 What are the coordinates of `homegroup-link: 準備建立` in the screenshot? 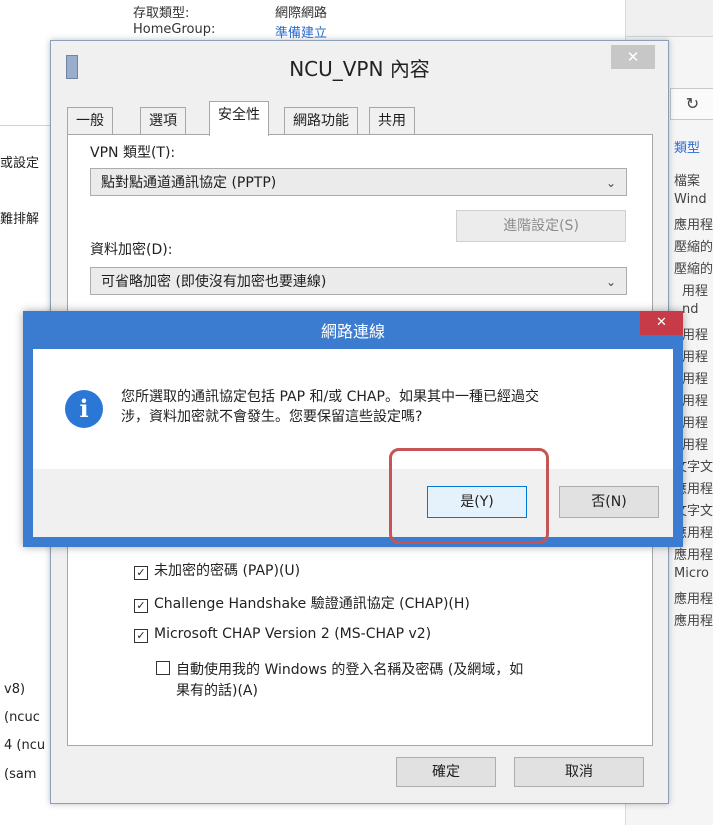 It's located at (301, 31).